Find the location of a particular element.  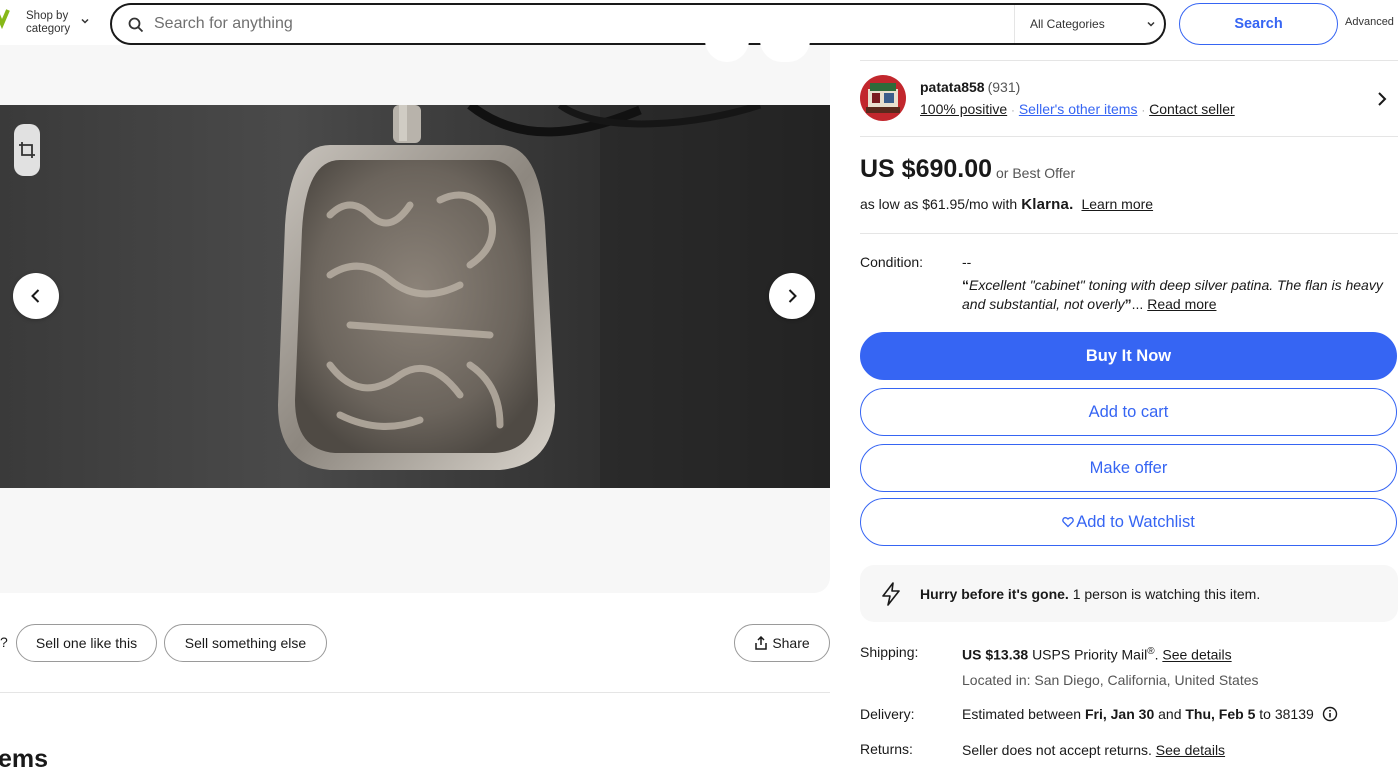

info-icon is located at coordinates (1330, 714).